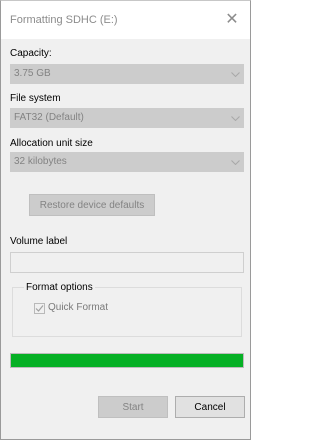 The image size is (320, 441). What do you see at coordinates (31, 53) in the screenshot?
I see `capacity-label: Capacity:` at bounding box center [31, 53].